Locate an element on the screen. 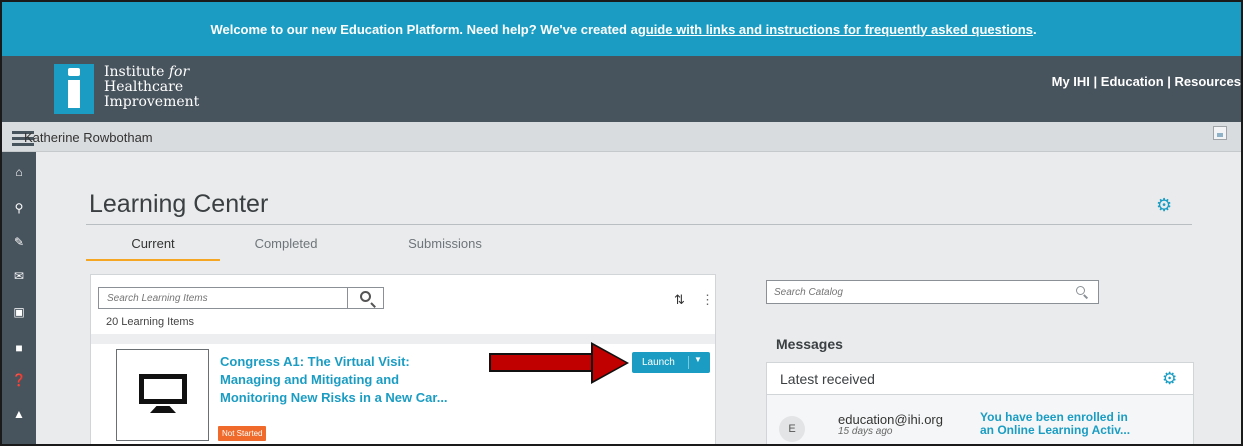 This screenshot has height=446, width=1243. education-link: Education is located at coordinates (1132, 81).